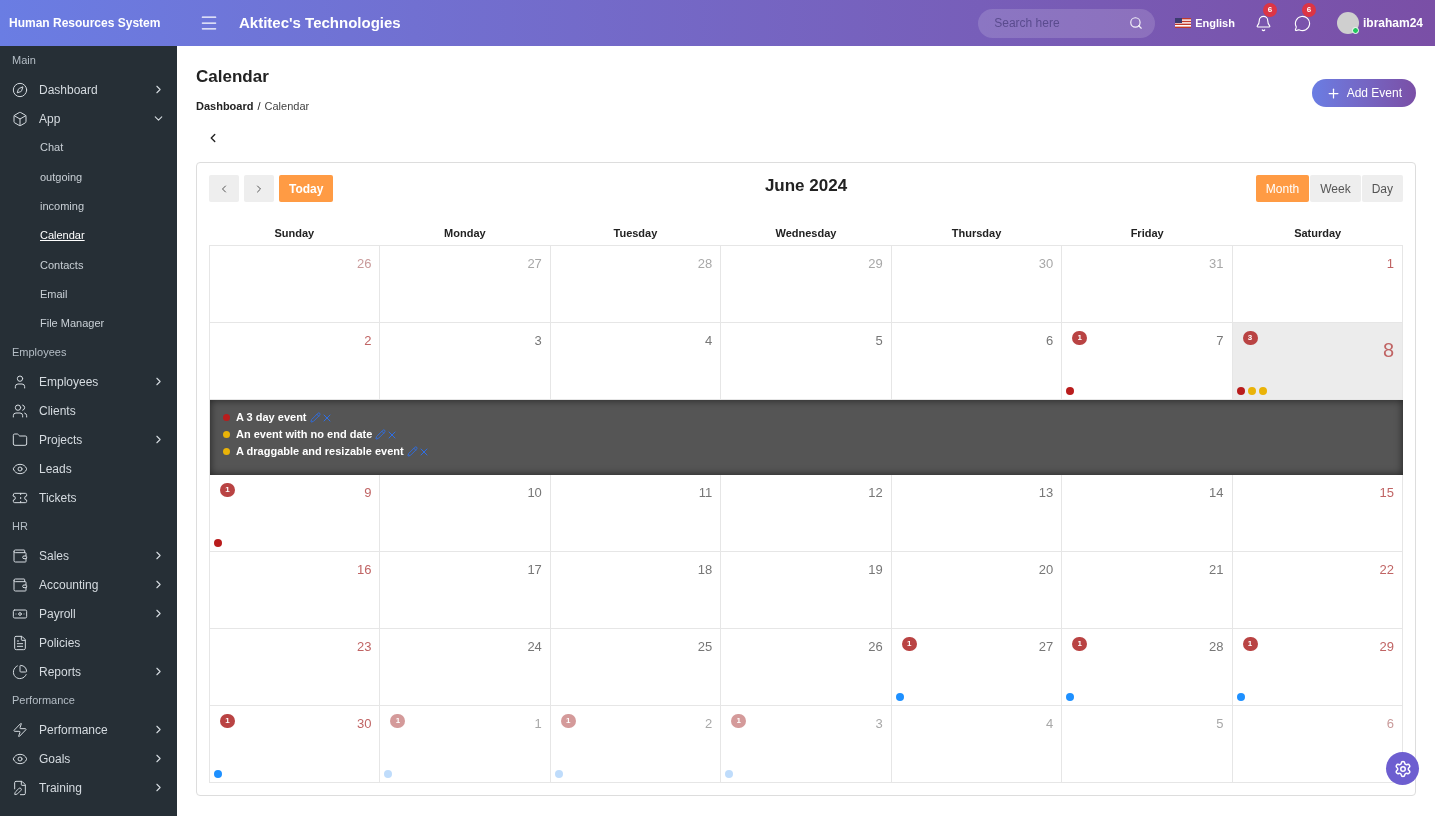 The width and height of the screenshot is (1435, 816). Describe the element at coordinates (875, 264) in the screenshot. I see `day-number: 29` at that location.